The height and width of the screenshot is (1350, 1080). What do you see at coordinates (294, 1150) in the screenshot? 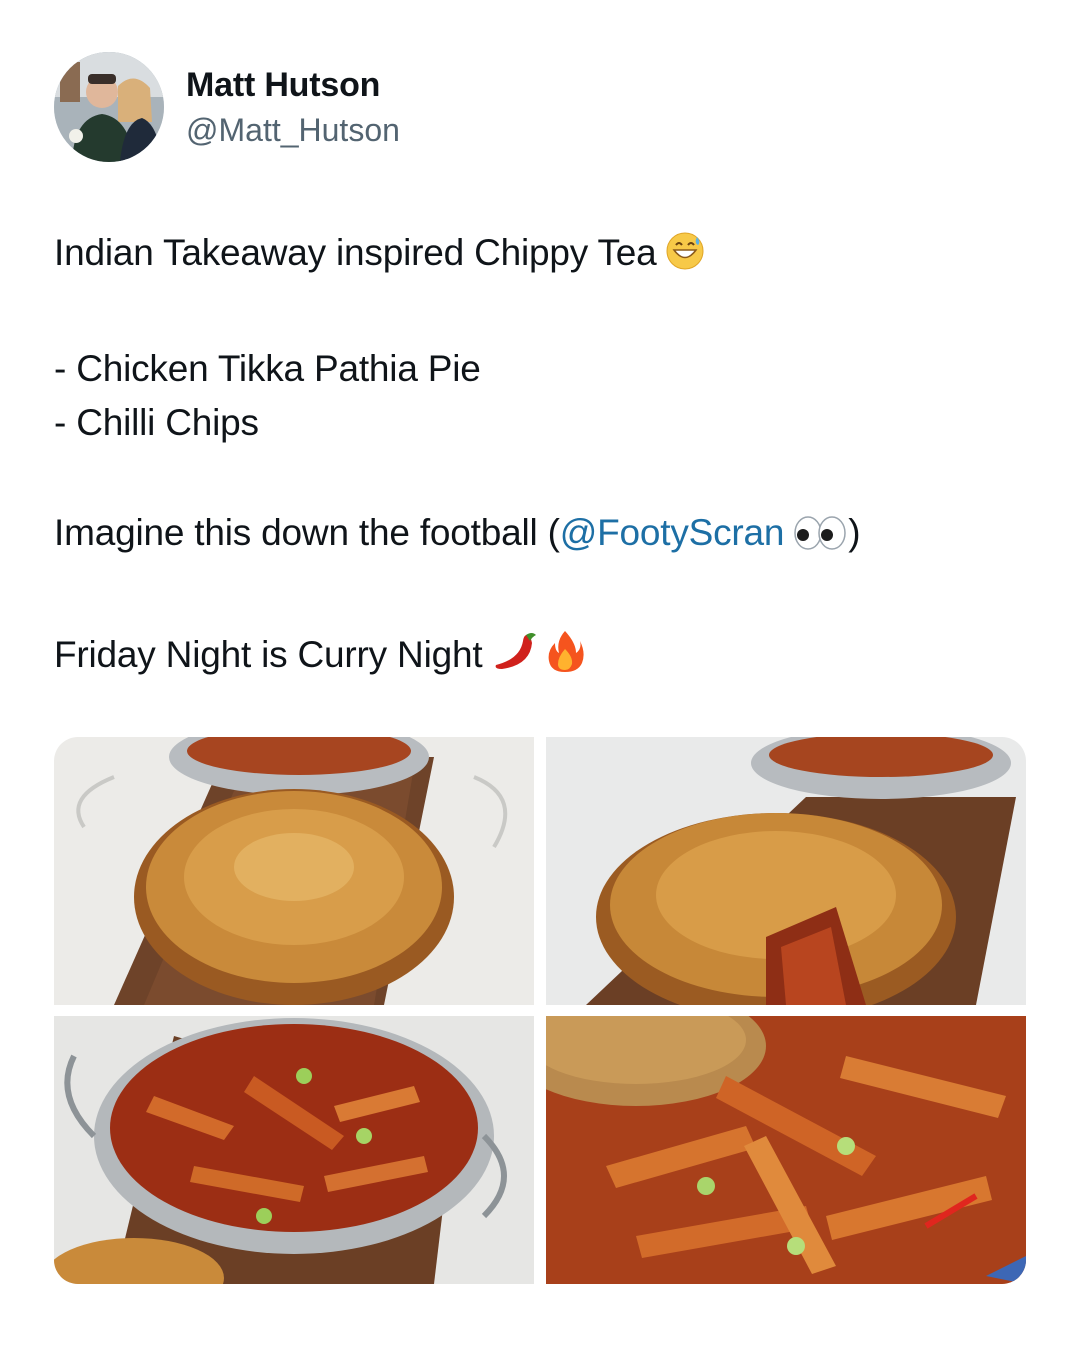
I see `chilli-chips-bowl-photo` at bounding box center [294, 1150].